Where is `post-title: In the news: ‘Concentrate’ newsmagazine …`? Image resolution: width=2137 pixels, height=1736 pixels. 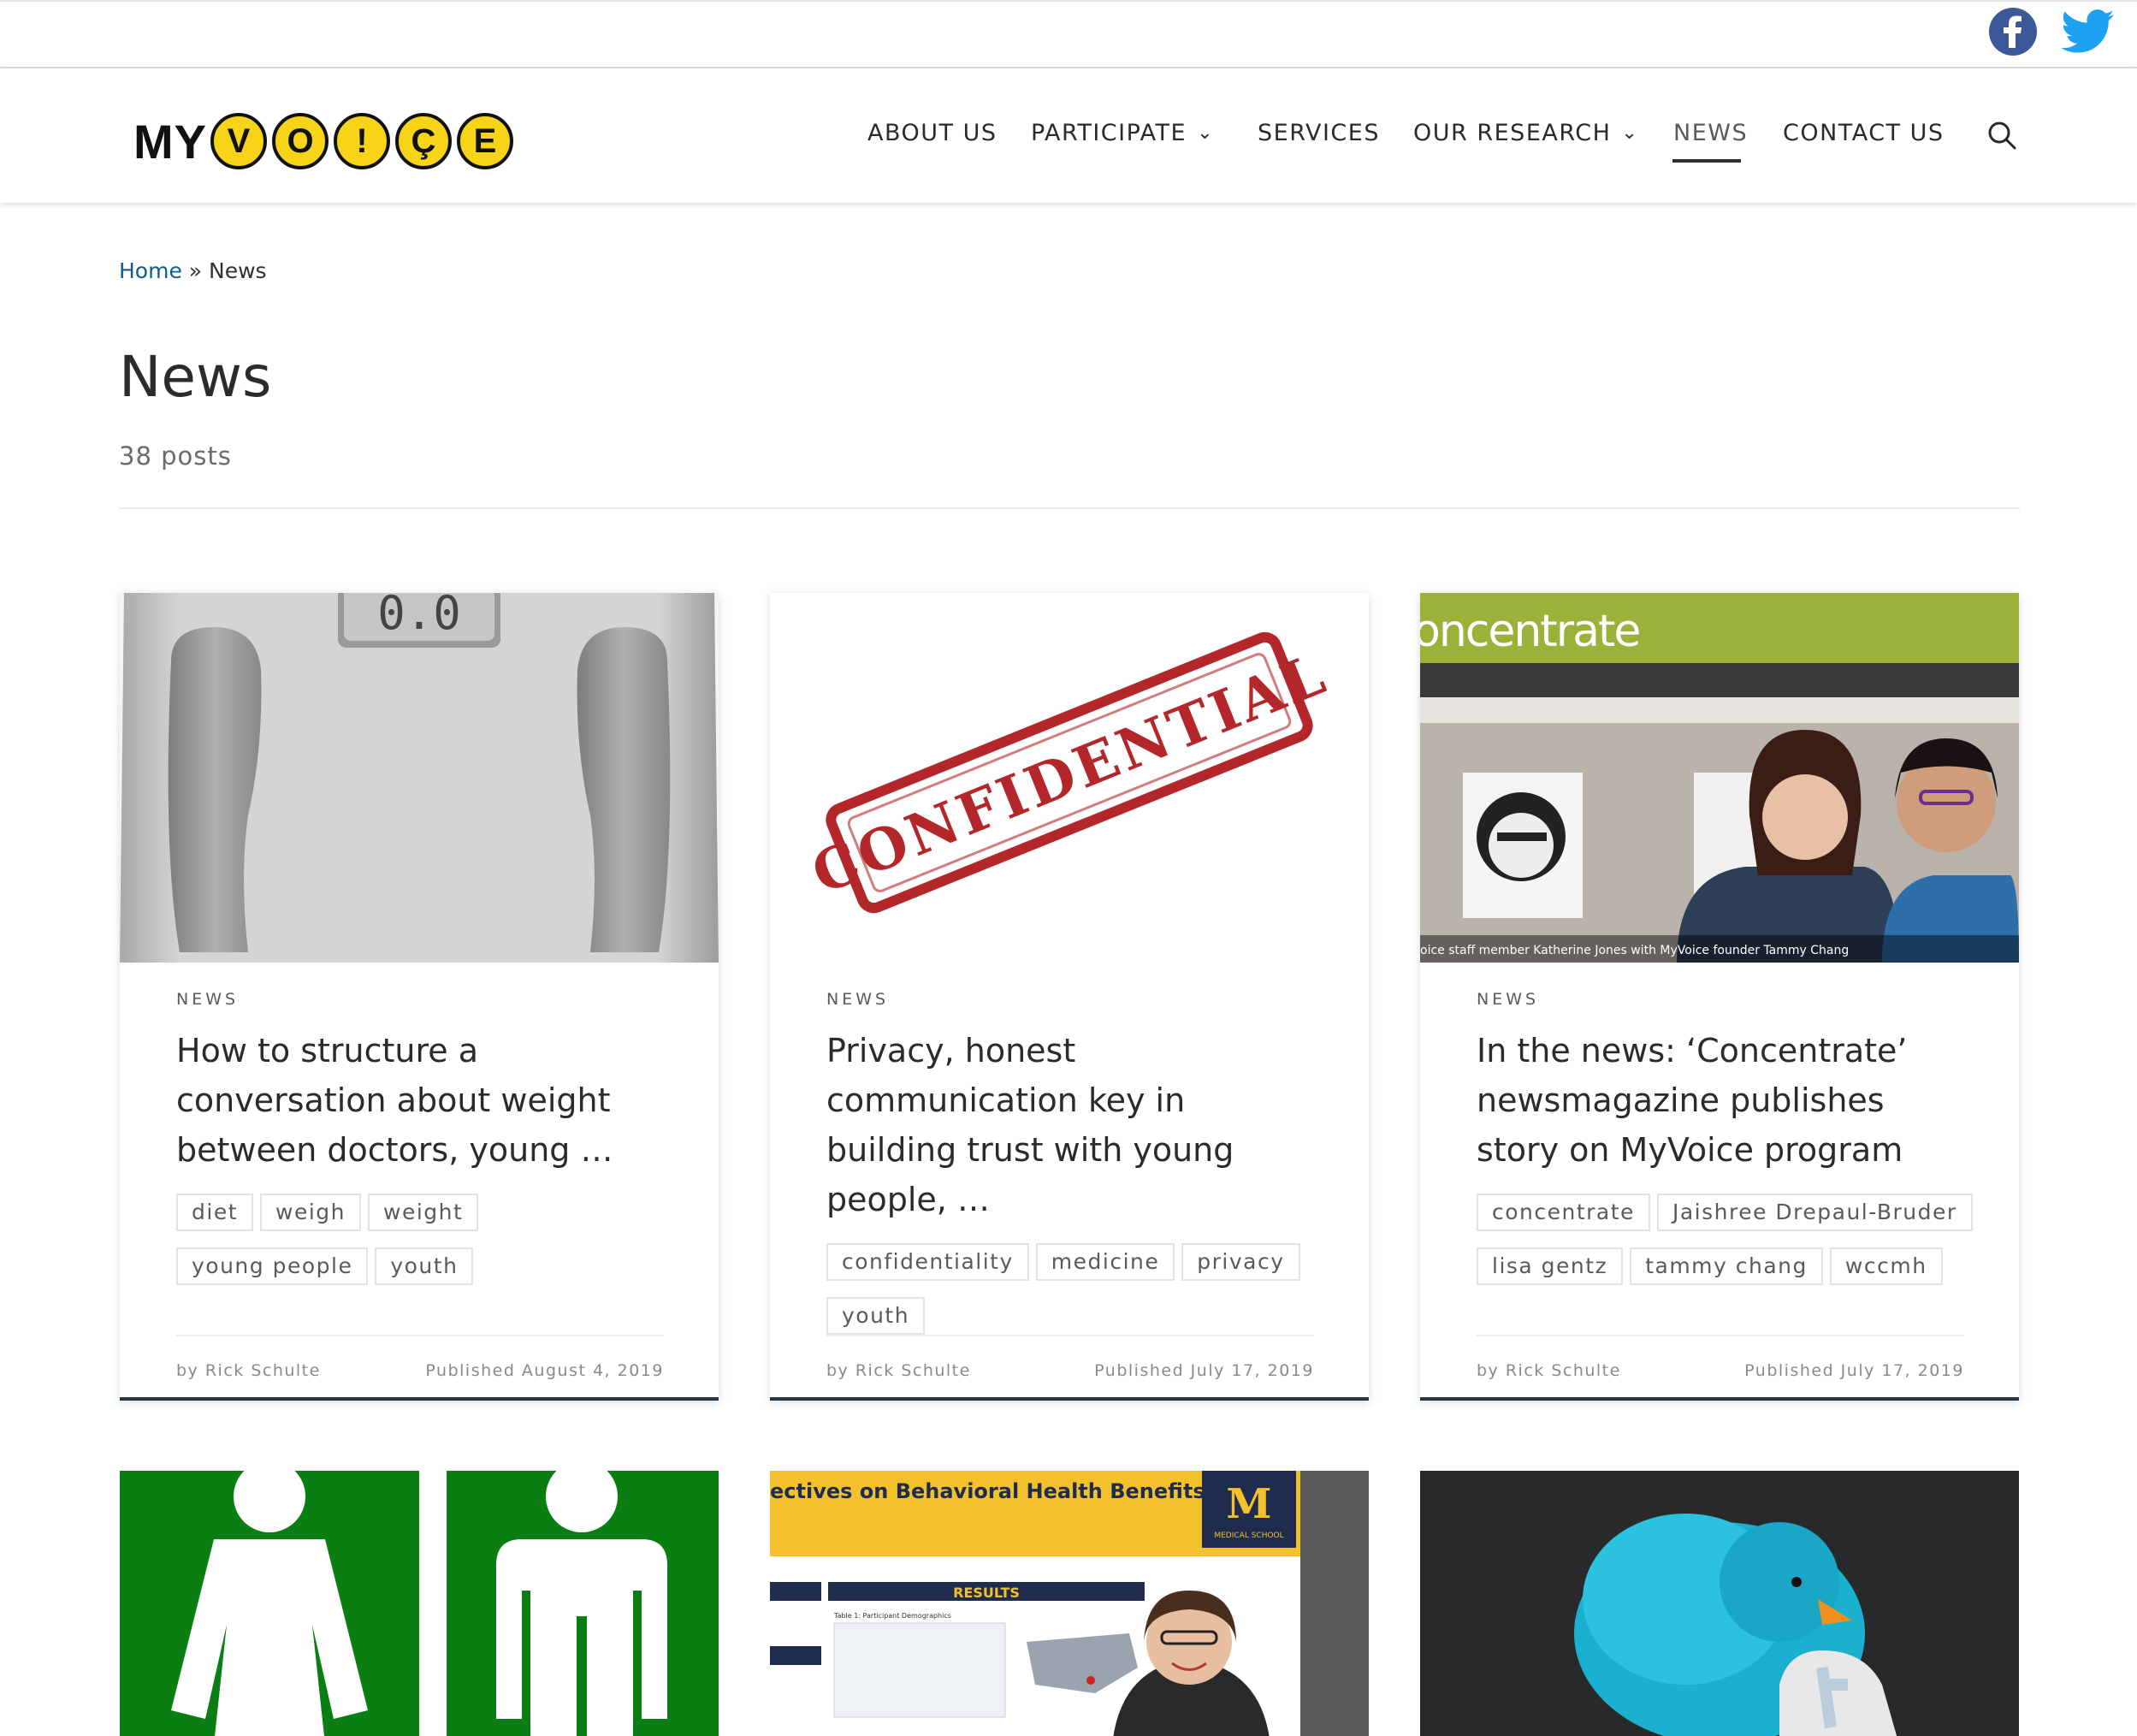
post-title: In the news: ‘Concentrate’ newsmagazine … is located at coordinates (1720, 1101).